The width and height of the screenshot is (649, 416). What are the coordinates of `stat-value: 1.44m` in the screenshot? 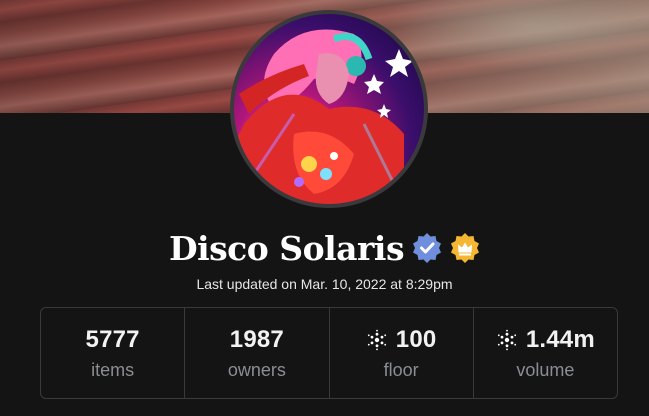 It's located at (560, 339).